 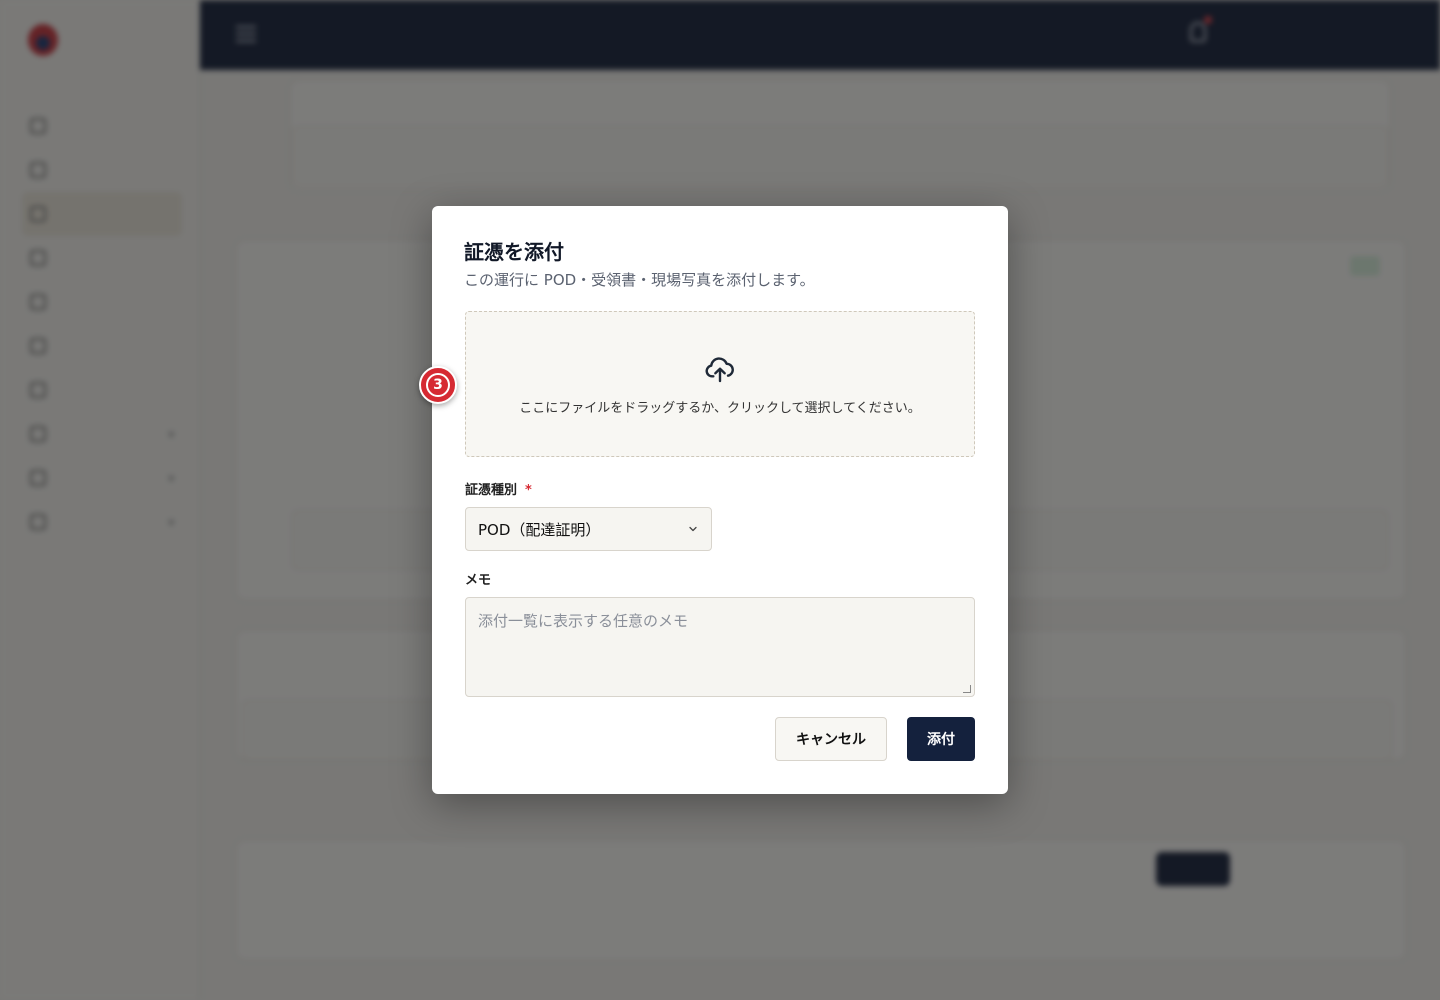 What do you see at coordinates (478, 580) in the screenshot?
I see `memo-label: メモ` at bounding box center [478, 580].